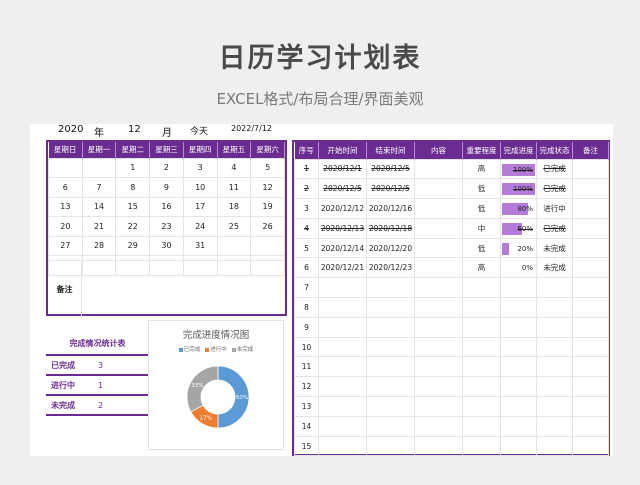  I want to click on task-cell-start: 2020/12/13, so click(342, 228).